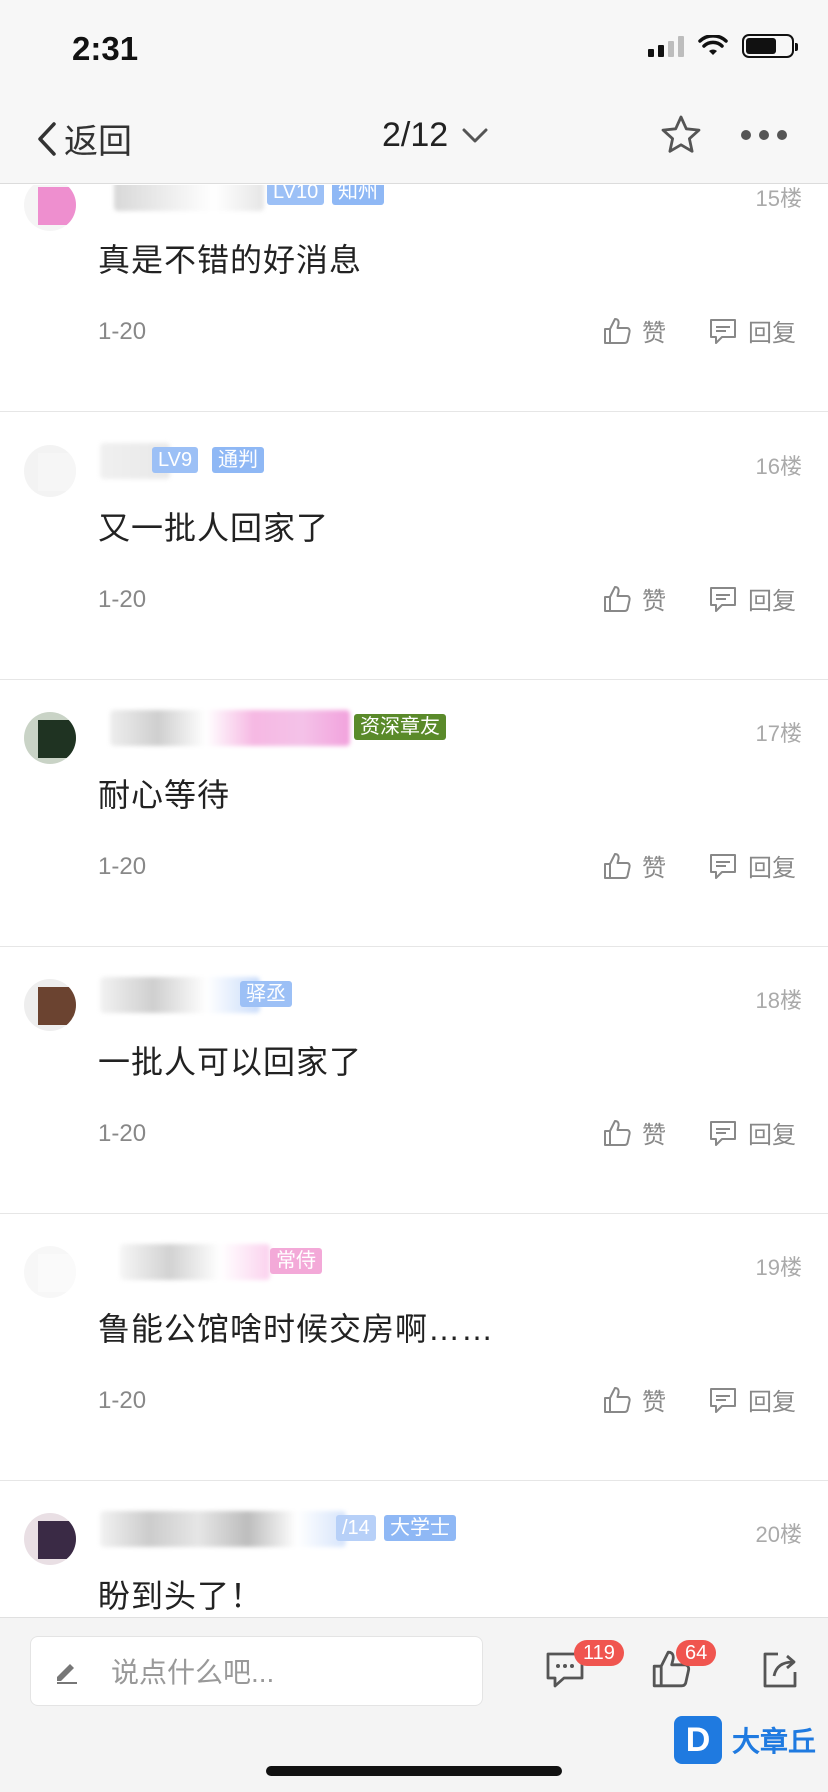 The height and width of the screenshot is (1792, 828). Describe the element at coordinates (296, 195) in the screenshot. I see `level-badge: LV10` at that location.